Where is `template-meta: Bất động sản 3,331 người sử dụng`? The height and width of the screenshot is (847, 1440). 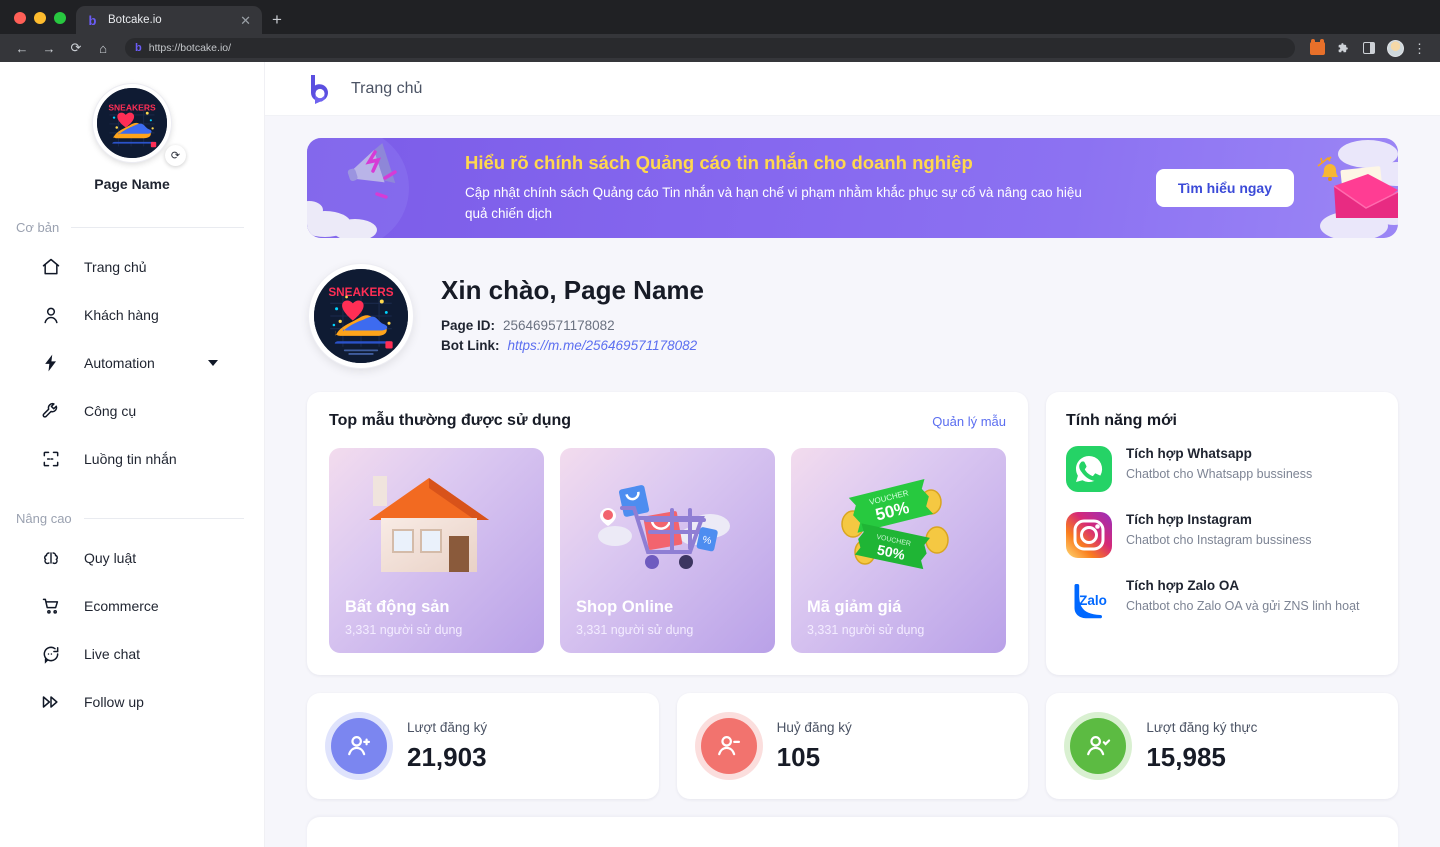
template-meta: Bất động sản 3,331 người sử dụng is located at coordinates (403, 617).